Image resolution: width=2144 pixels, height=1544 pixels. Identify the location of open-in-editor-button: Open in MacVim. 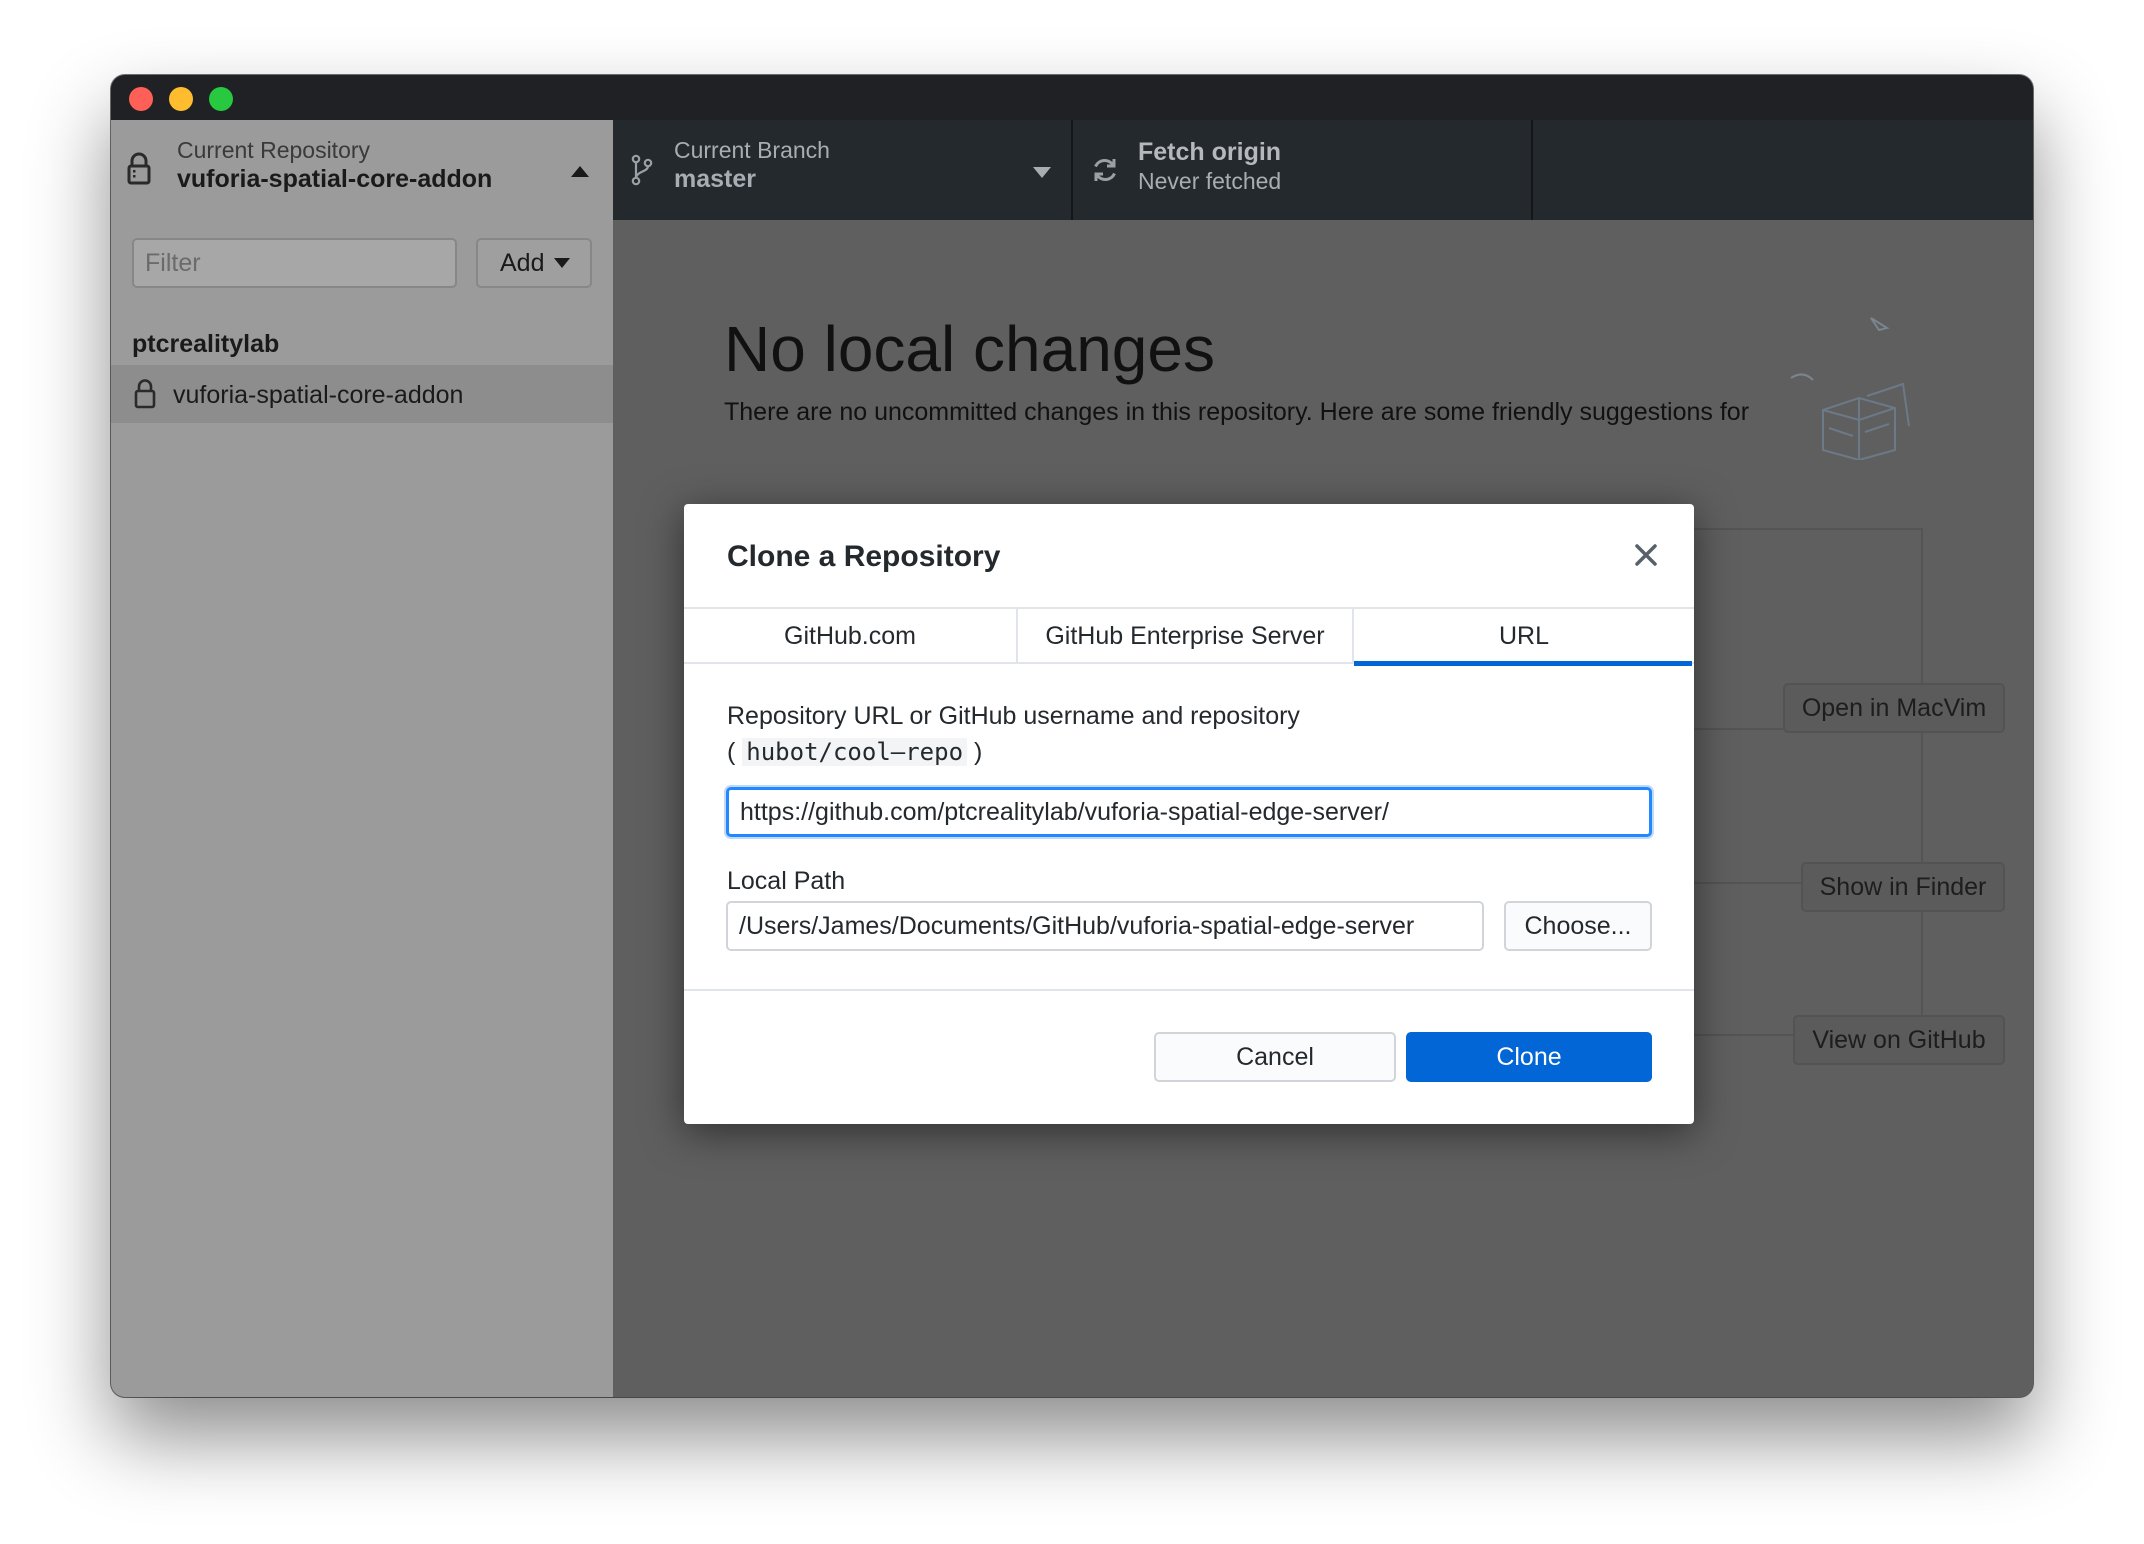
(1894, 708).